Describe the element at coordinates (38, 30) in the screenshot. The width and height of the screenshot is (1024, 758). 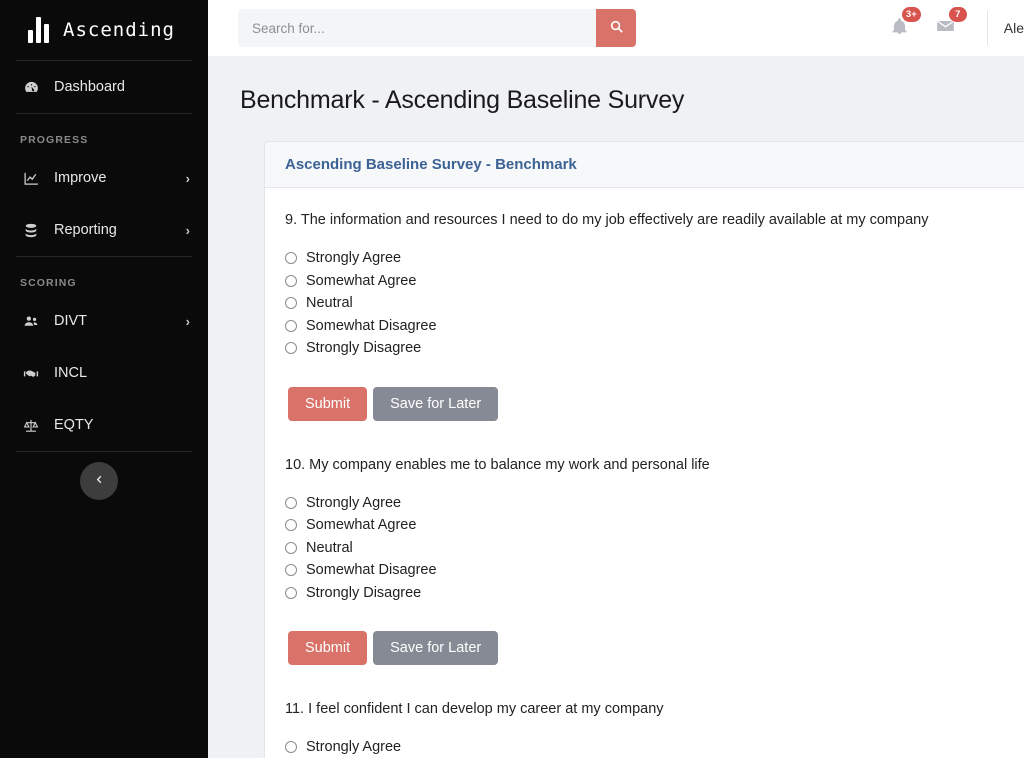
I see `bar-chart-logo-icon` at that location.